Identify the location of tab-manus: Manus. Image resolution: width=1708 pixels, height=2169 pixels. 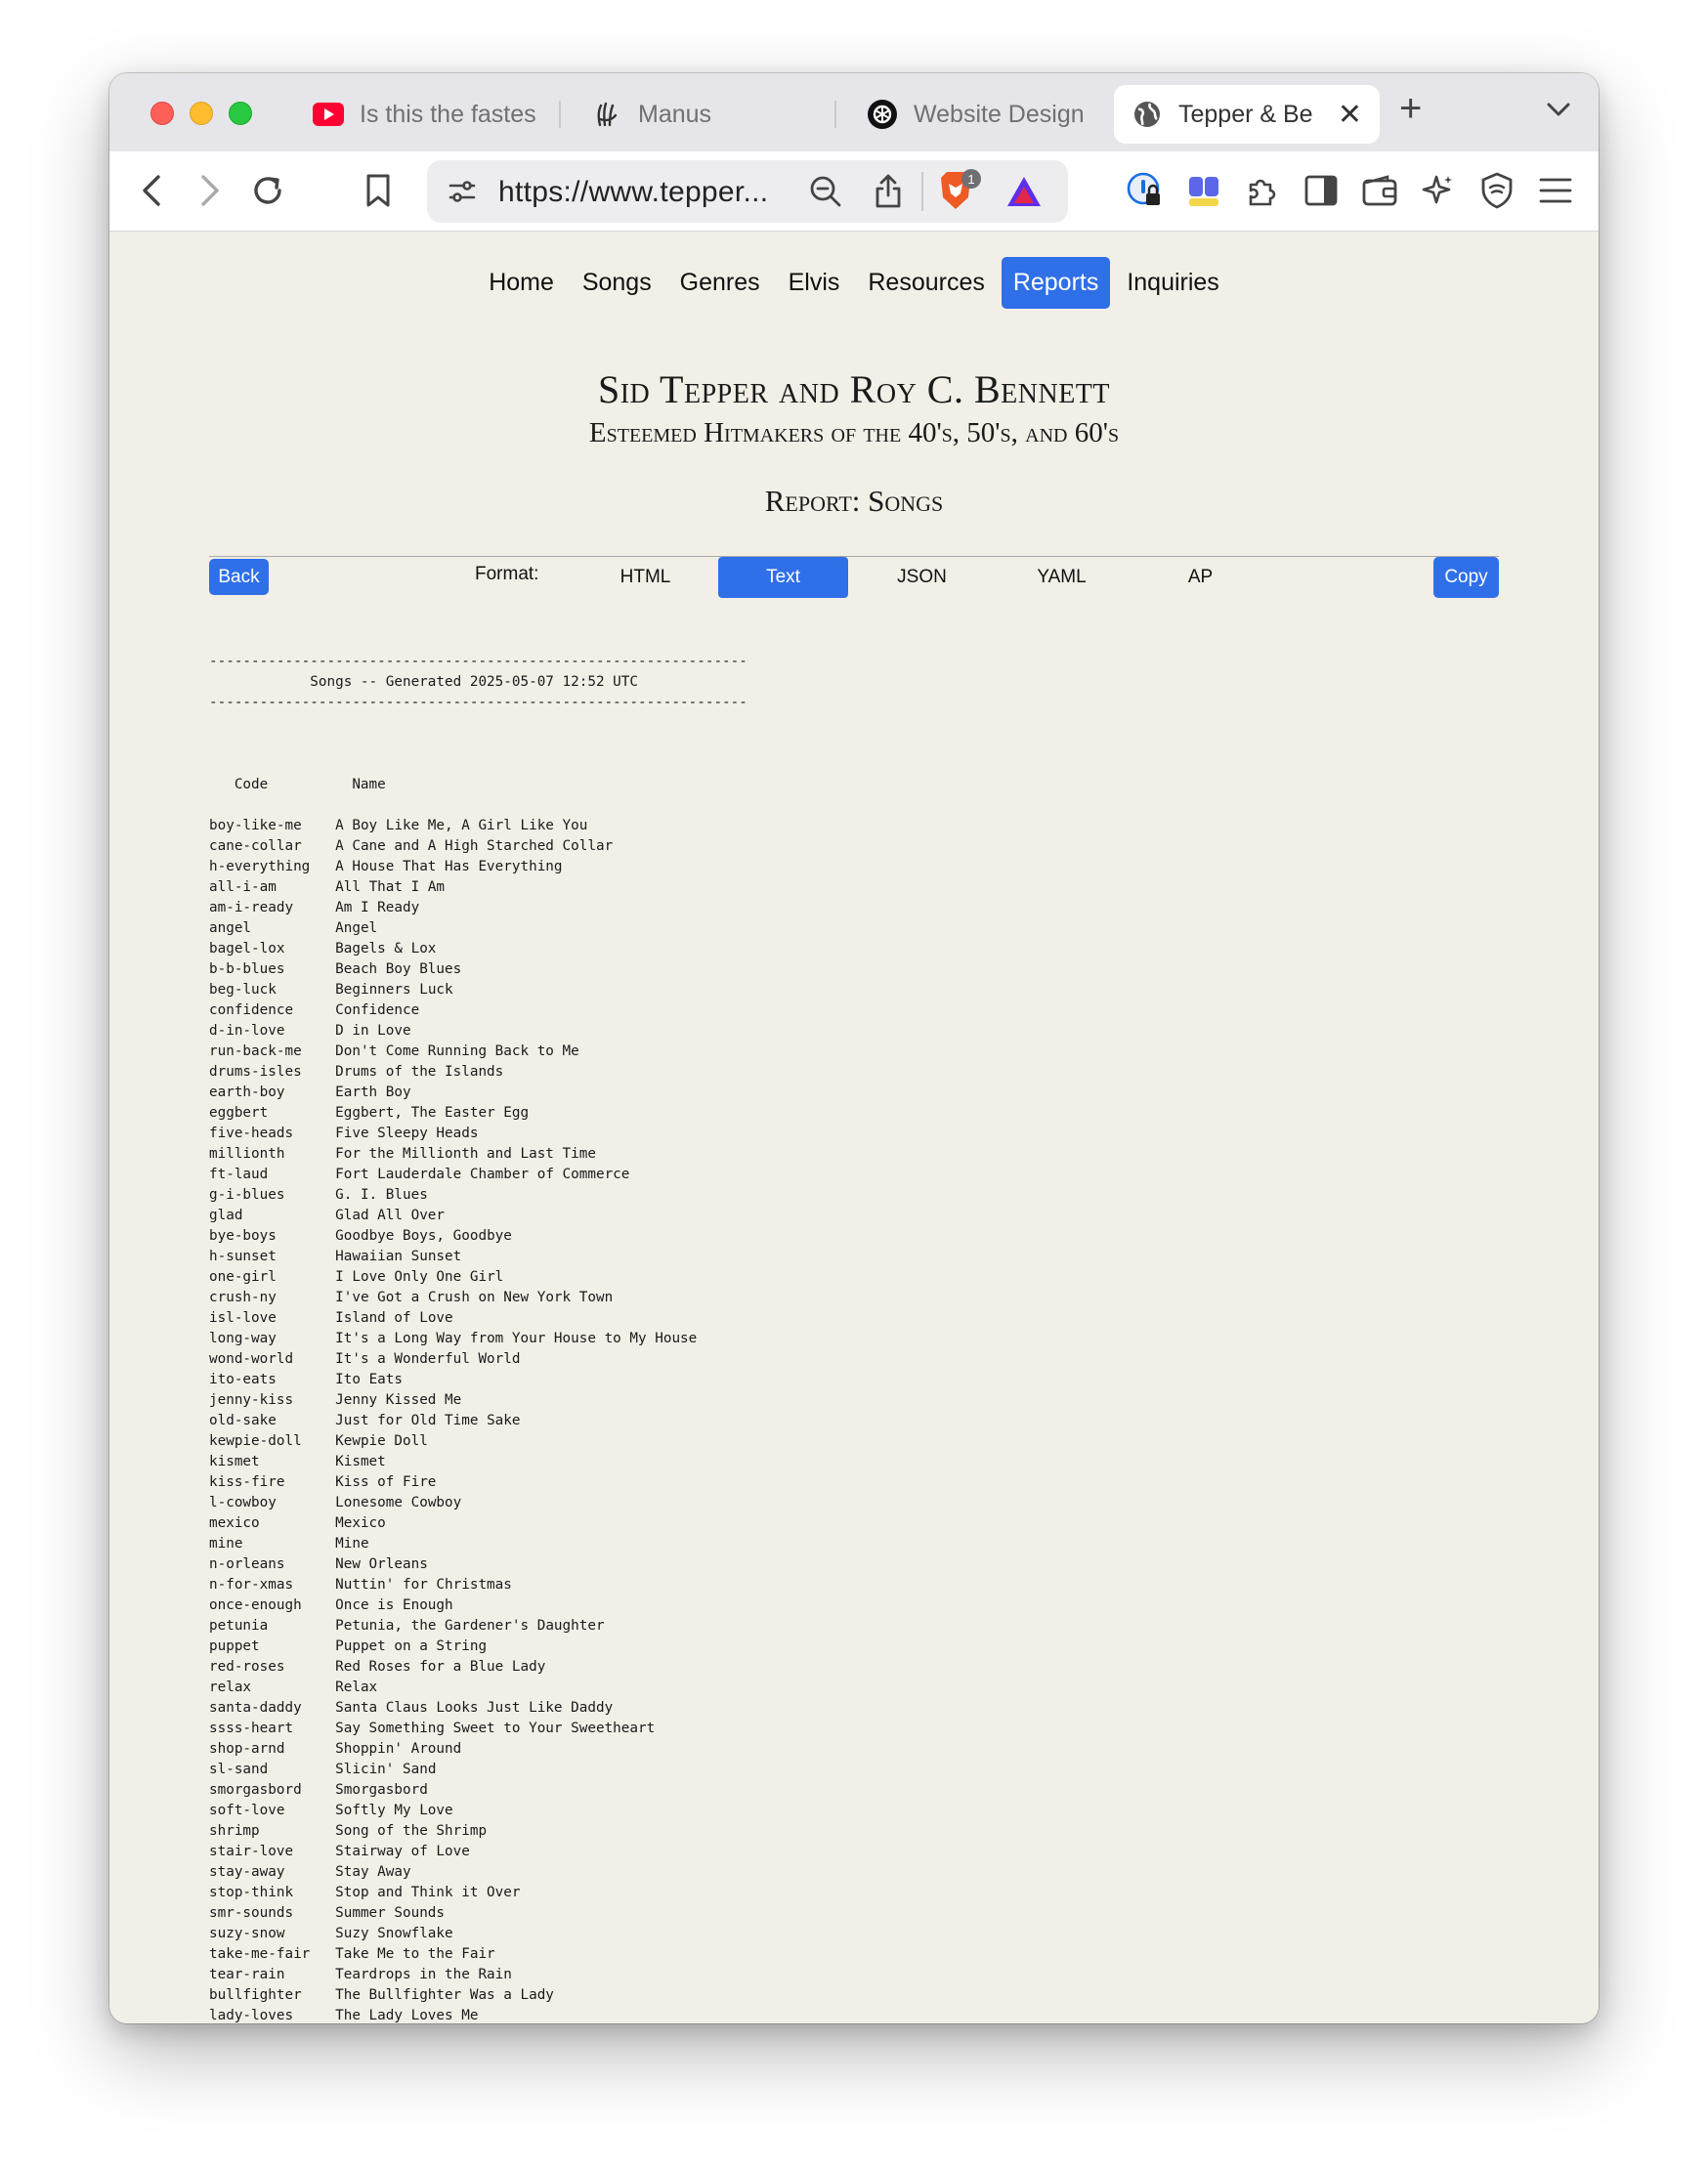
(705, 114).